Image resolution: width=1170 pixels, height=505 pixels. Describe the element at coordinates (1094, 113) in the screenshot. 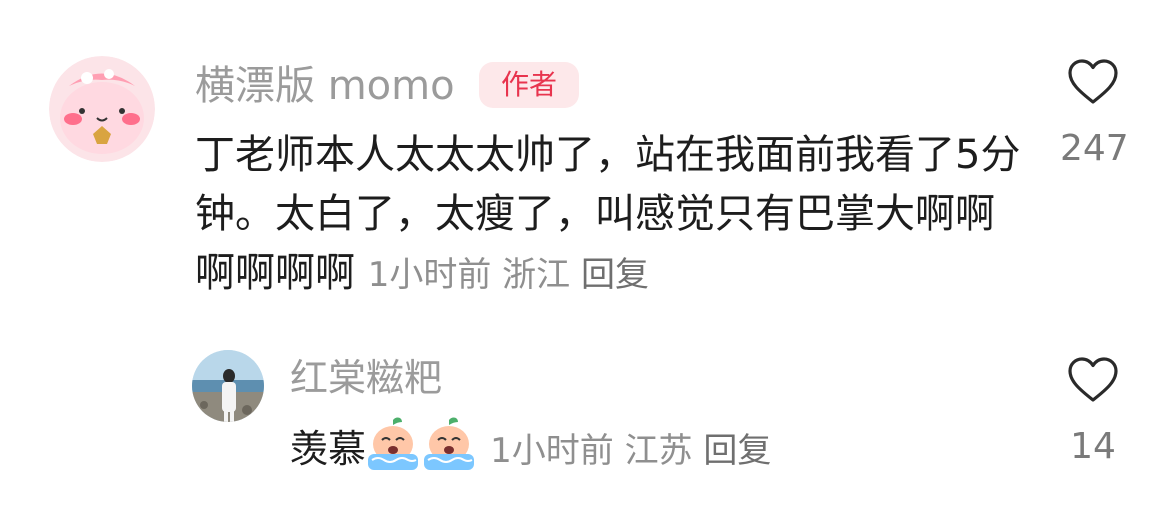

I see `like-button: 247` at that location.